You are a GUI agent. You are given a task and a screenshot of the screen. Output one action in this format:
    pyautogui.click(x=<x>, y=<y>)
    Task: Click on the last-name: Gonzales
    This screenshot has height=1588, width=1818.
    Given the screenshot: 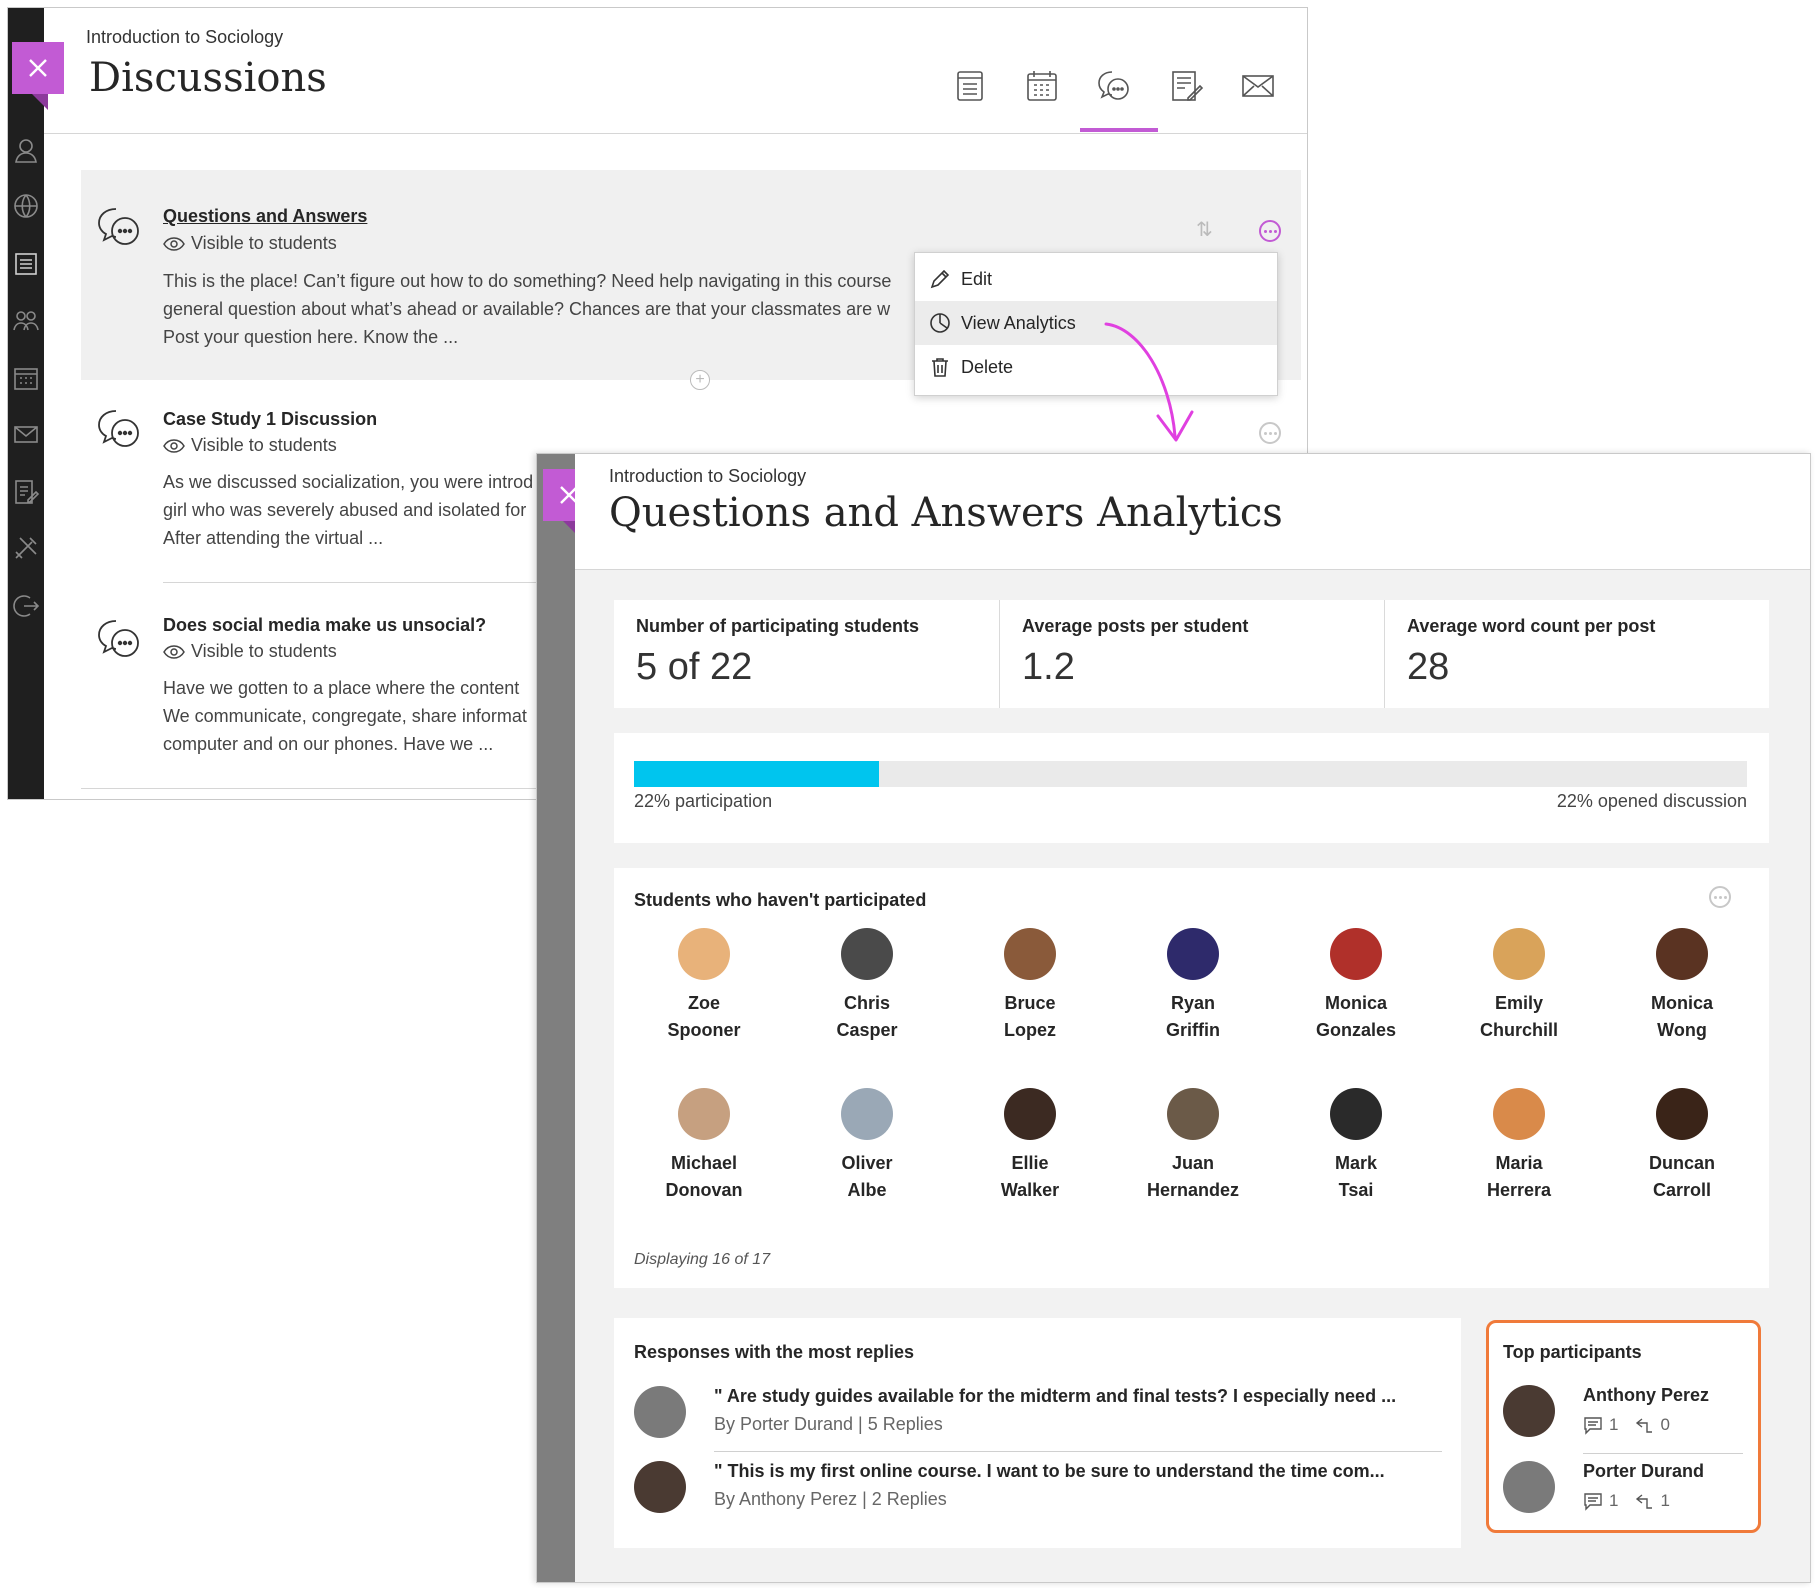 What is the action you would take?
    pyautogui.click(x=1356, y=1030)
    